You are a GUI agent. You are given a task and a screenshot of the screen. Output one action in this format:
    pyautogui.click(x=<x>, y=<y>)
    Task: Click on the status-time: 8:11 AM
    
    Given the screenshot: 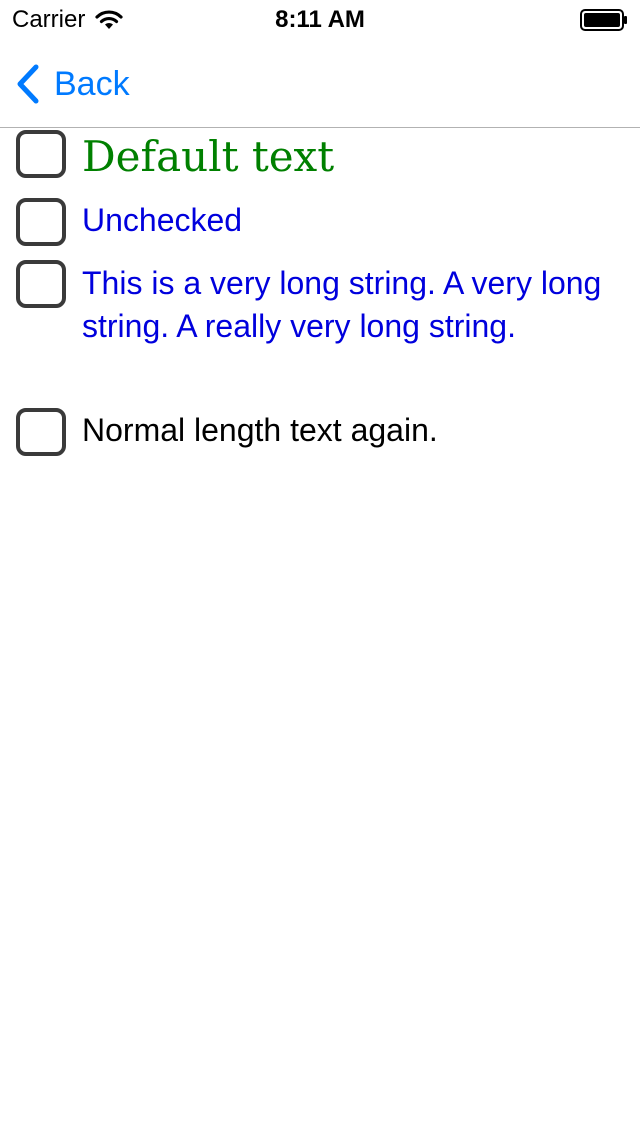 What is the action you would take?
    pyautogui.click(x=320, y=19)
    